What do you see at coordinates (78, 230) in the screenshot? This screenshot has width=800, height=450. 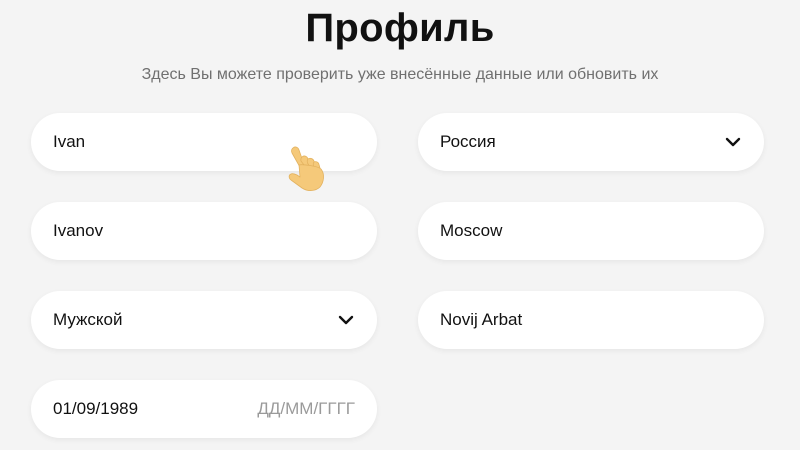 I see `last-name-value: Ivanov` at bounding box center [78, 230].